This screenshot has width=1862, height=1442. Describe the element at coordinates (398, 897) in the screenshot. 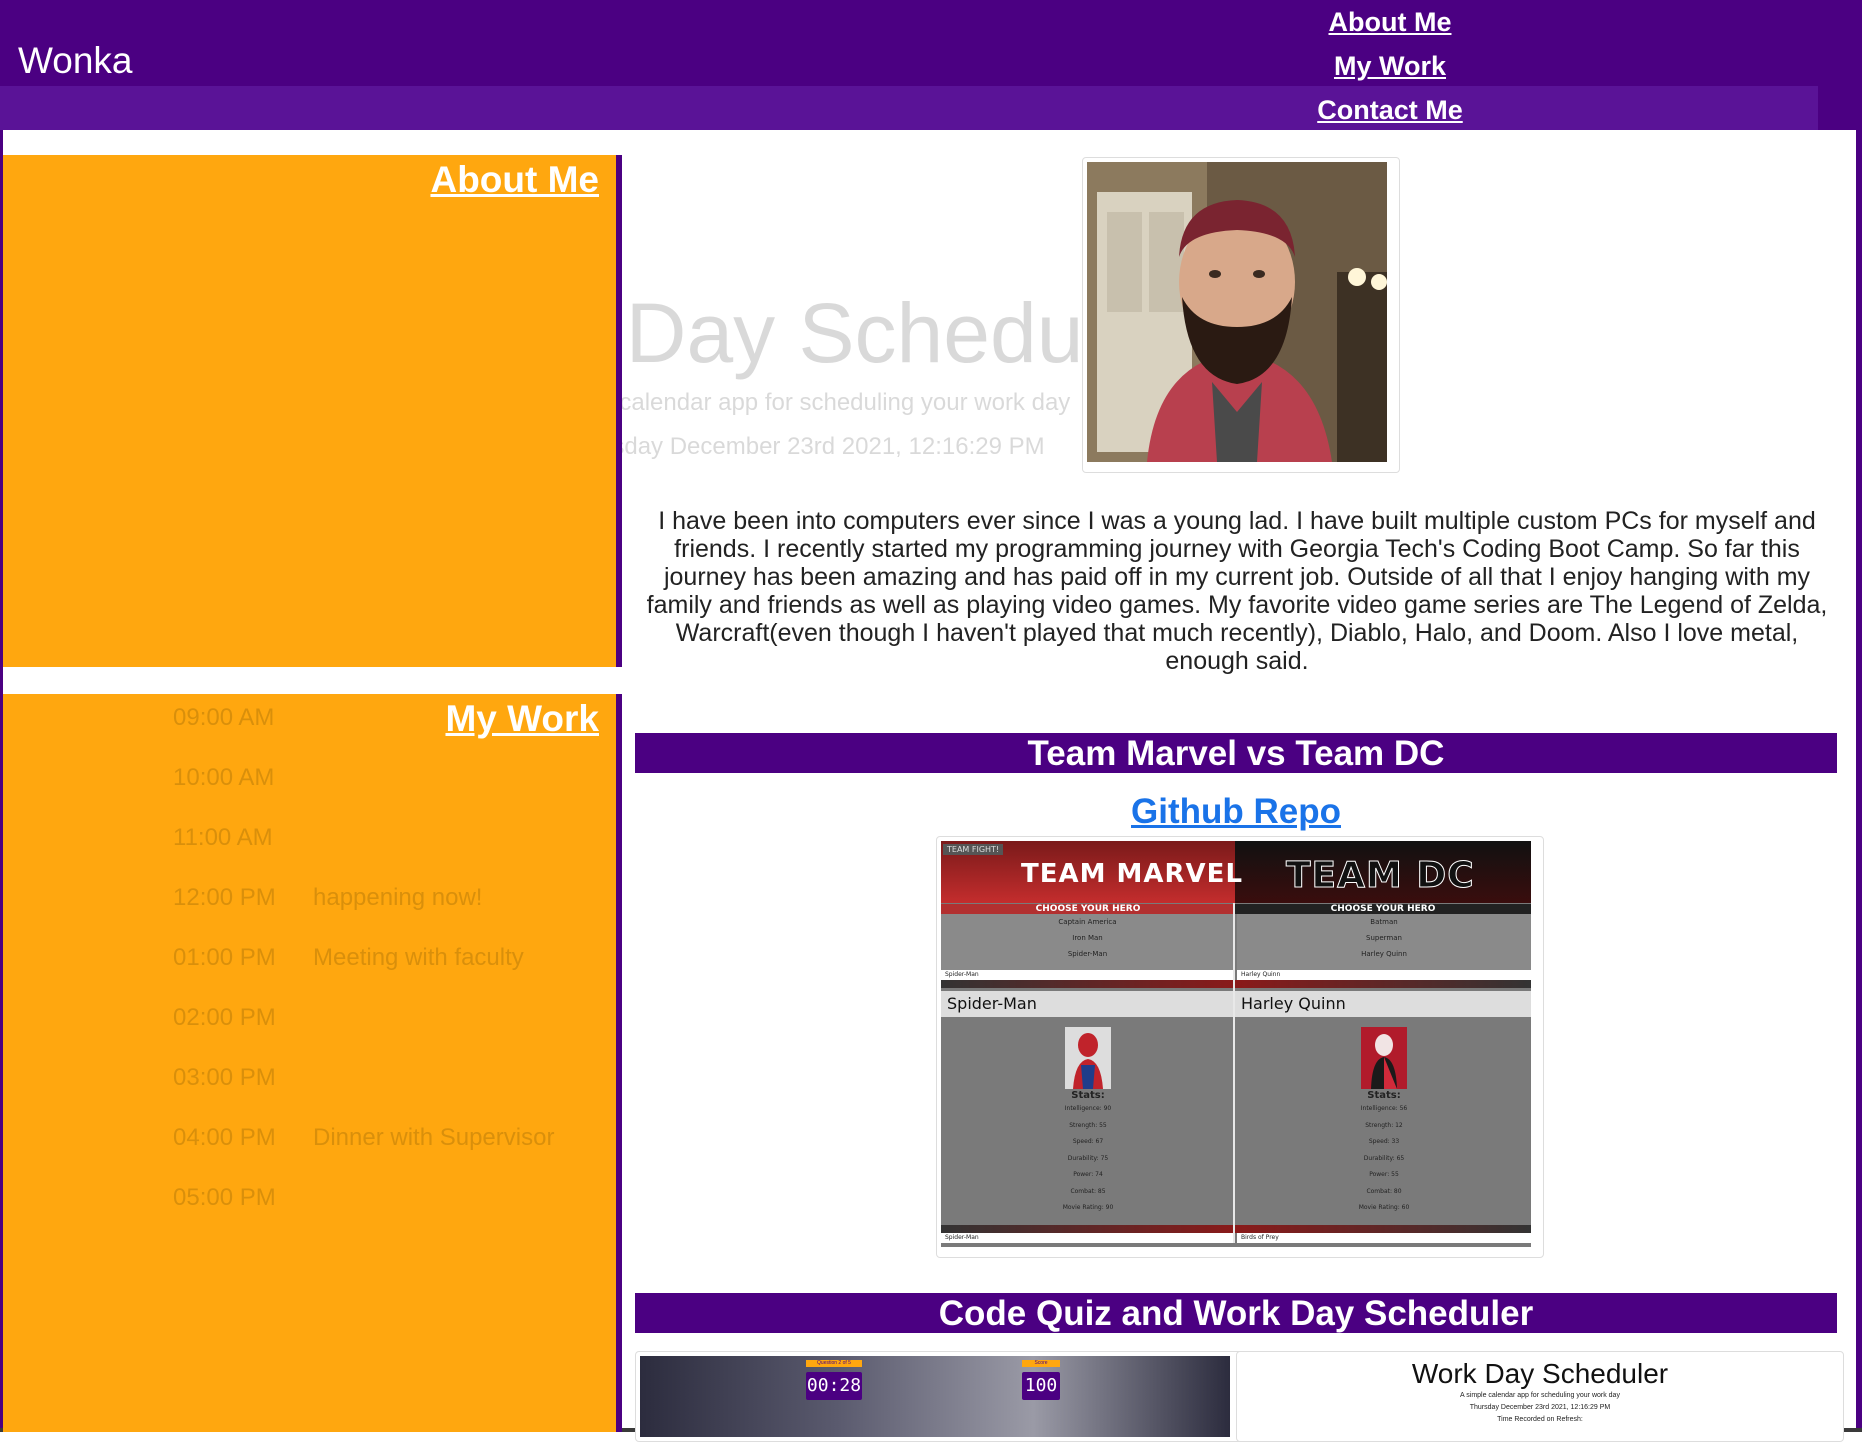

I see `ghost-event: happening now!` at that location.